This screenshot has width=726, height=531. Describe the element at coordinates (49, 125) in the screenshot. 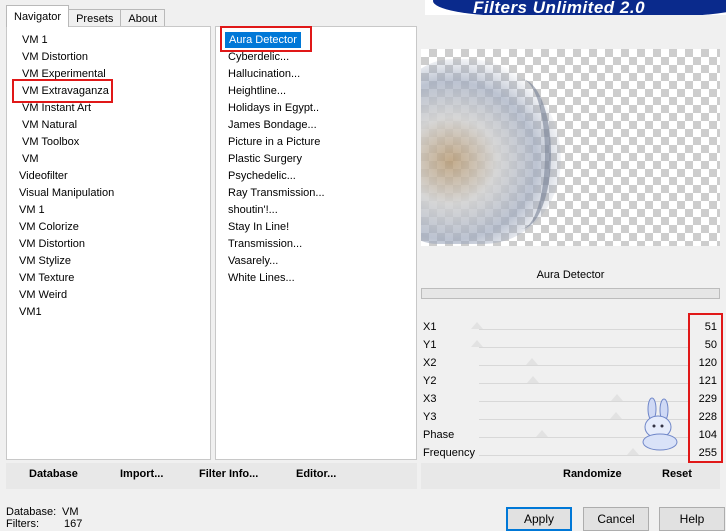

I see `category-item: VM Natural` at that location.